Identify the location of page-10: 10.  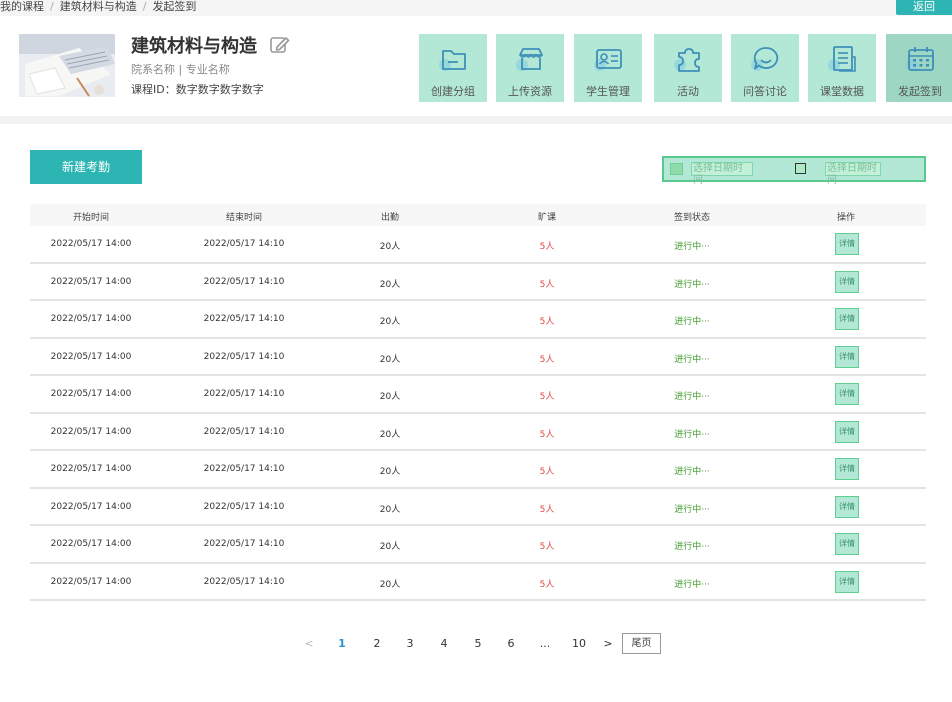
(579, 643).